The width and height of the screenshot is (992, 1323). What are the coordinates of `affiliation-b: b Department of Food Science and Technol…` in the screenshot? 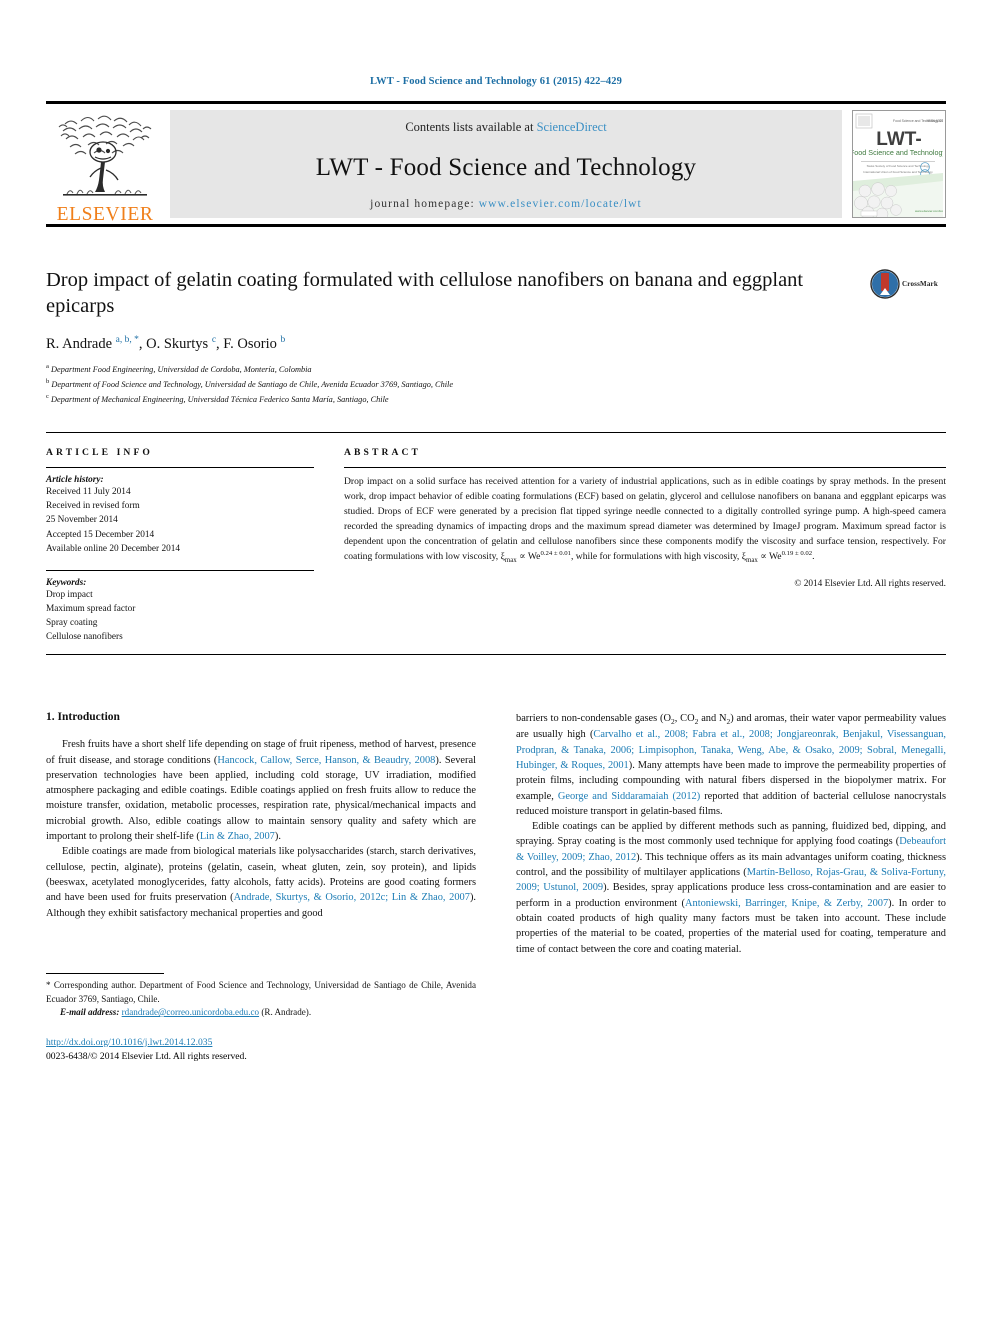 It's located at (496, 384).